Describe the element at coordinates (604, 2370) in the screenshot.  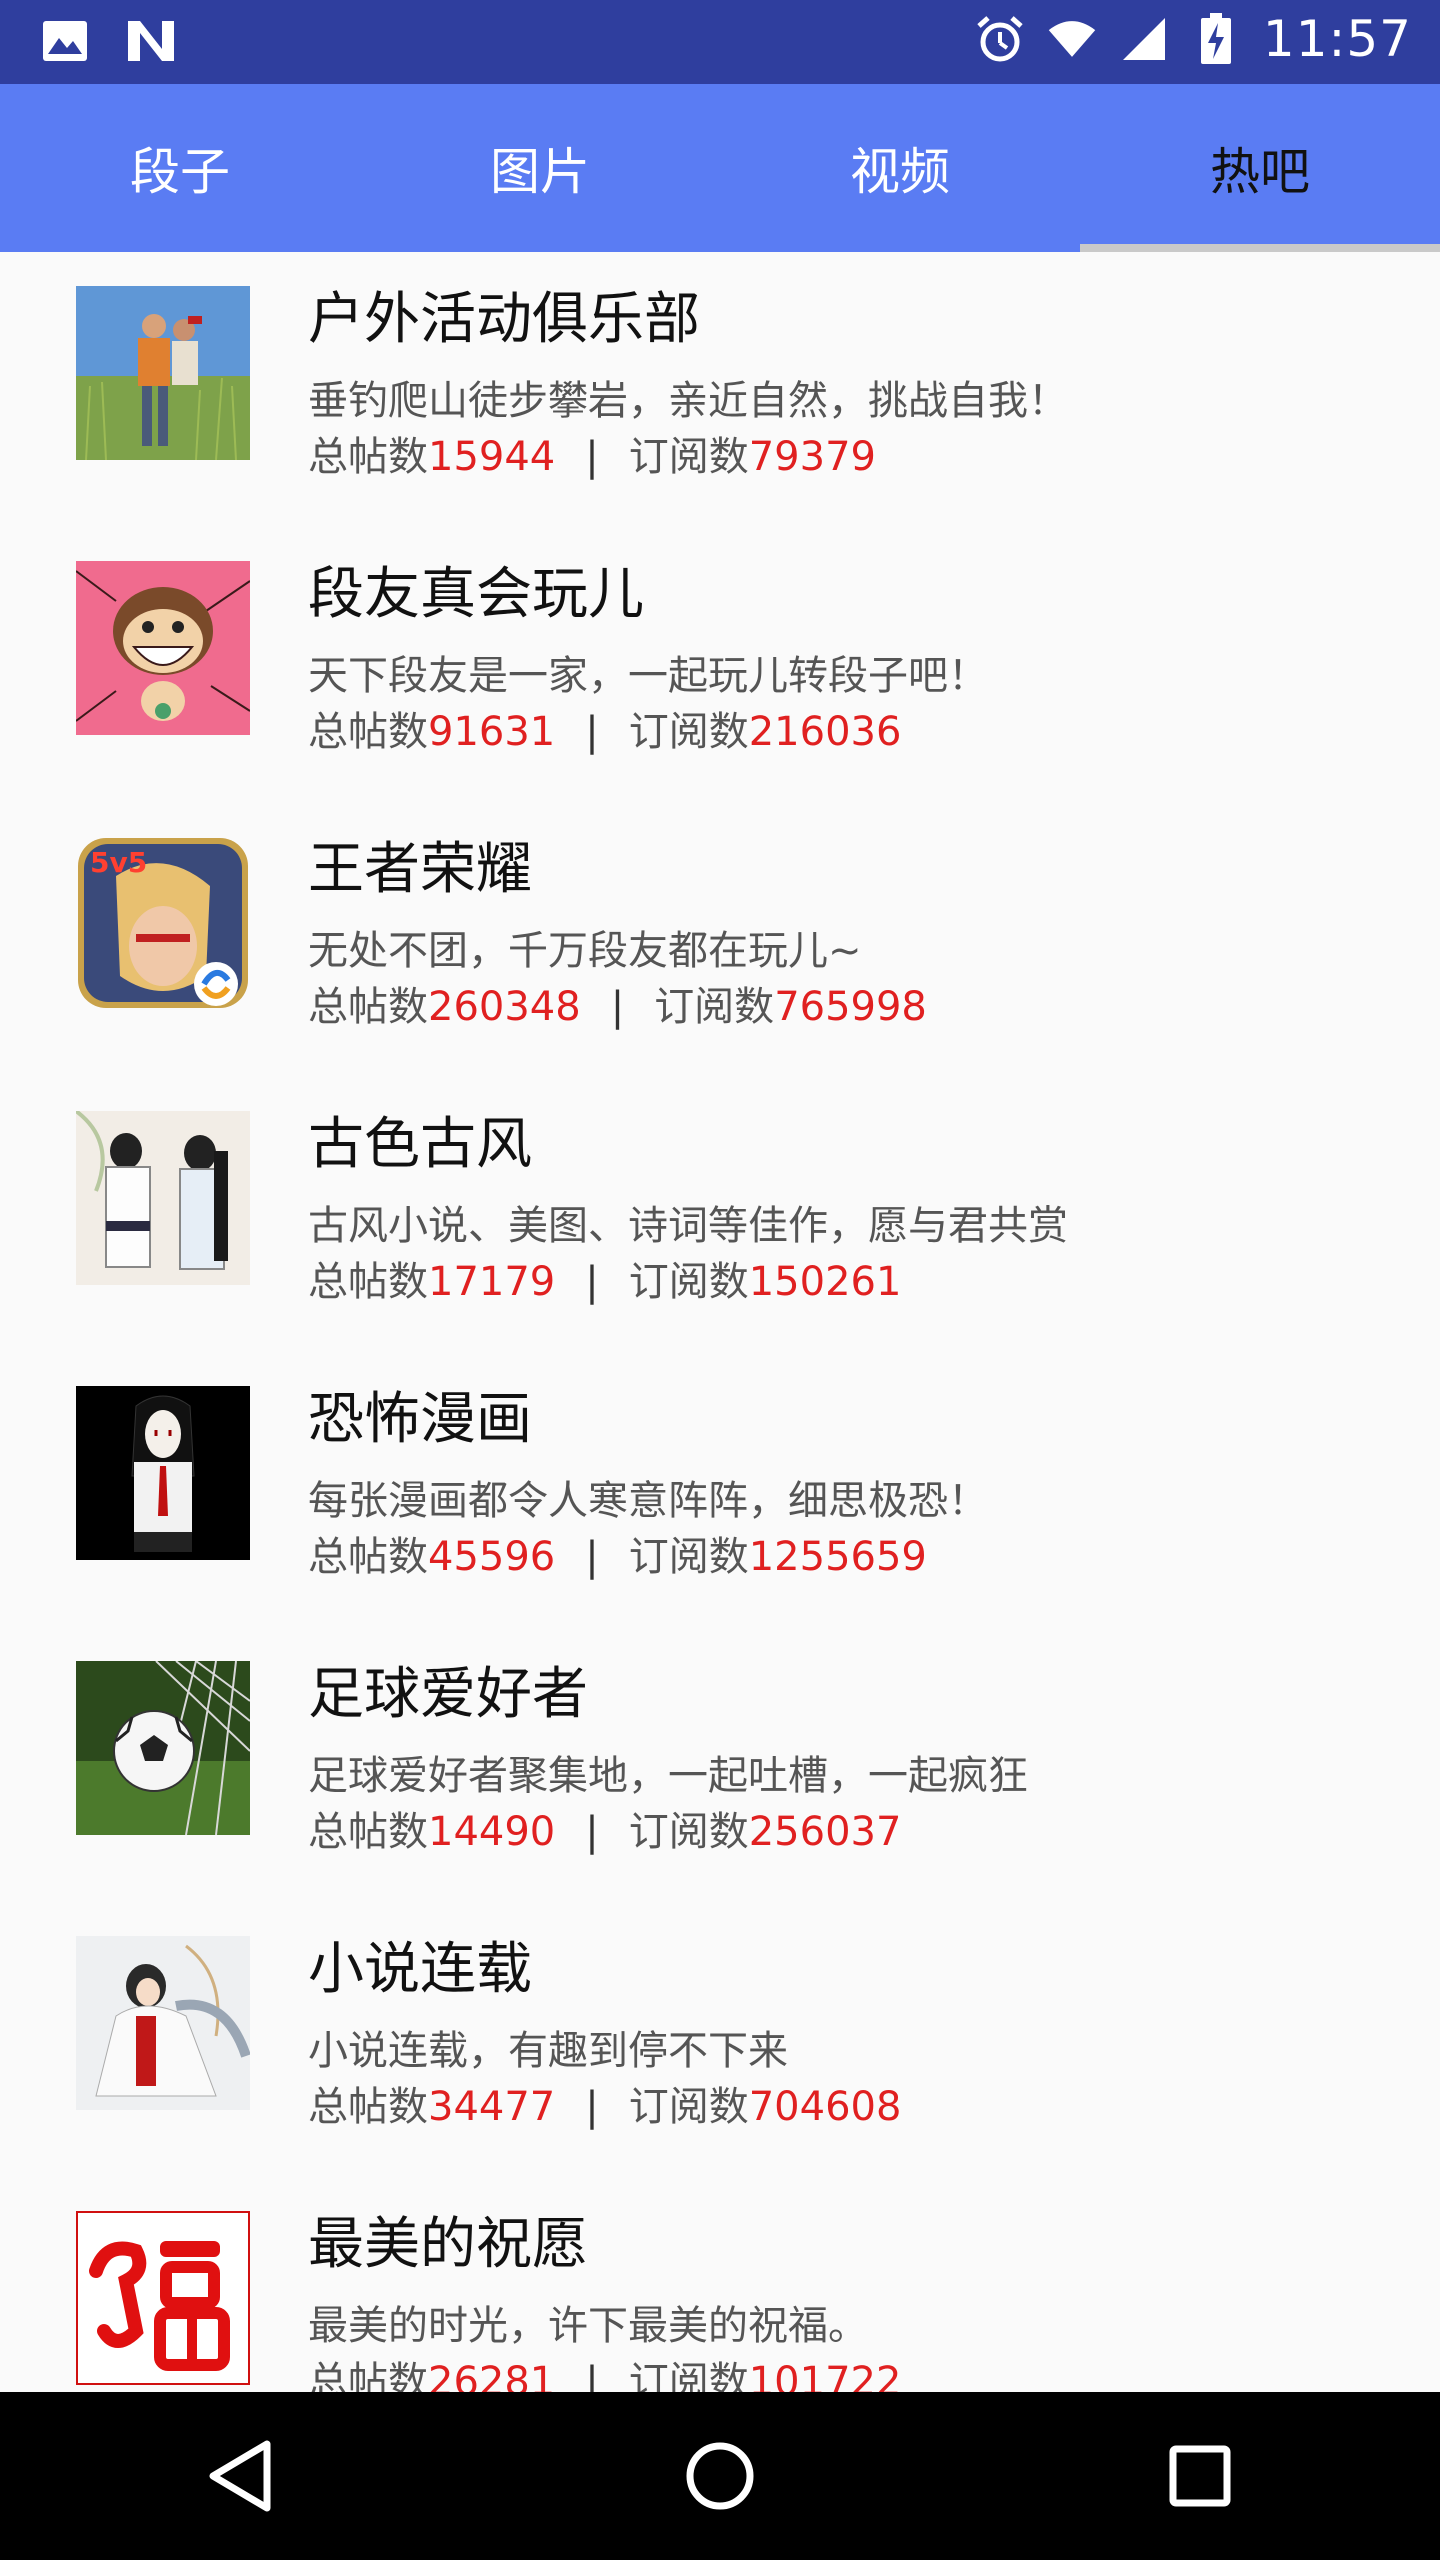
I see `group-stats: 总帖数26281 | 订阅数101722` at that location.